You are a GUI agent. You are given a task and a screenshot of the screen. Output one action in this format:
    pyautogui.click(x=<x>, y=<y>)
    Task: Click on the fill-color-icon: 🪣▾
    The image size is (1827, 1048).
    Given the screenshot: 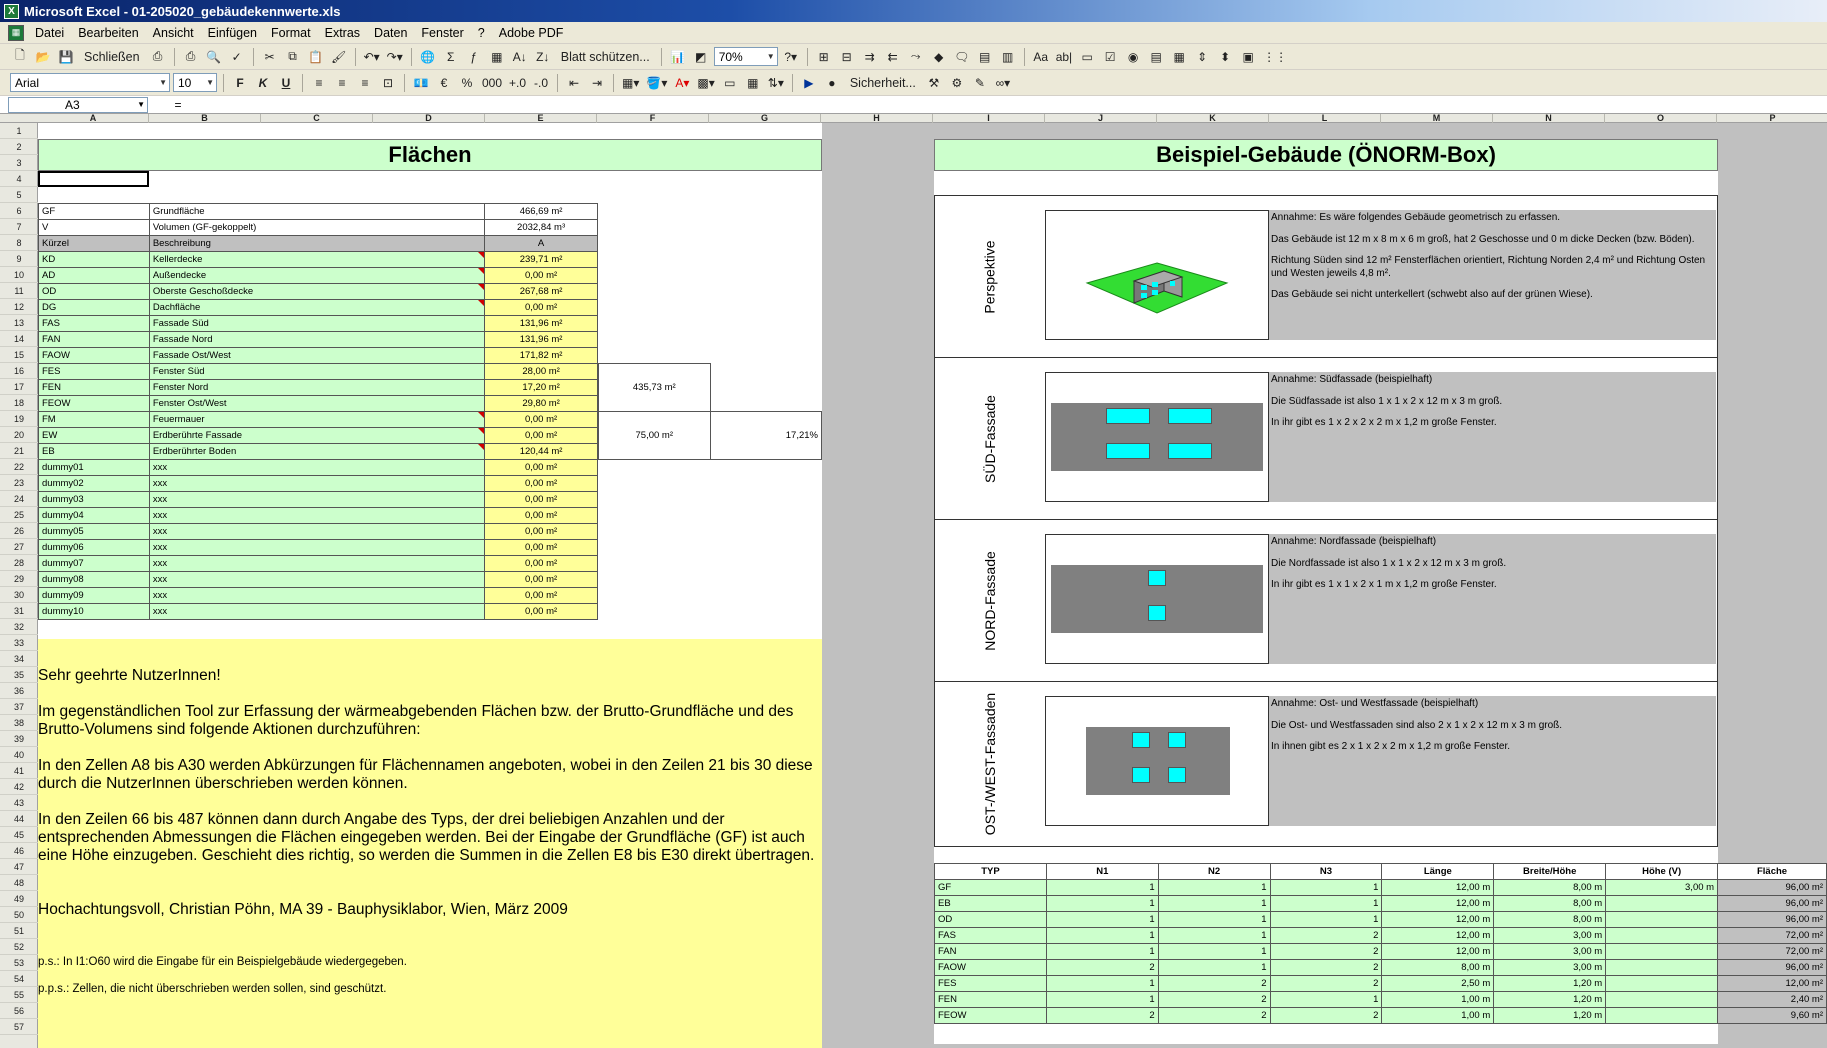 What is the action you would take?
    pyautogui.click(x=656, y=83)
    